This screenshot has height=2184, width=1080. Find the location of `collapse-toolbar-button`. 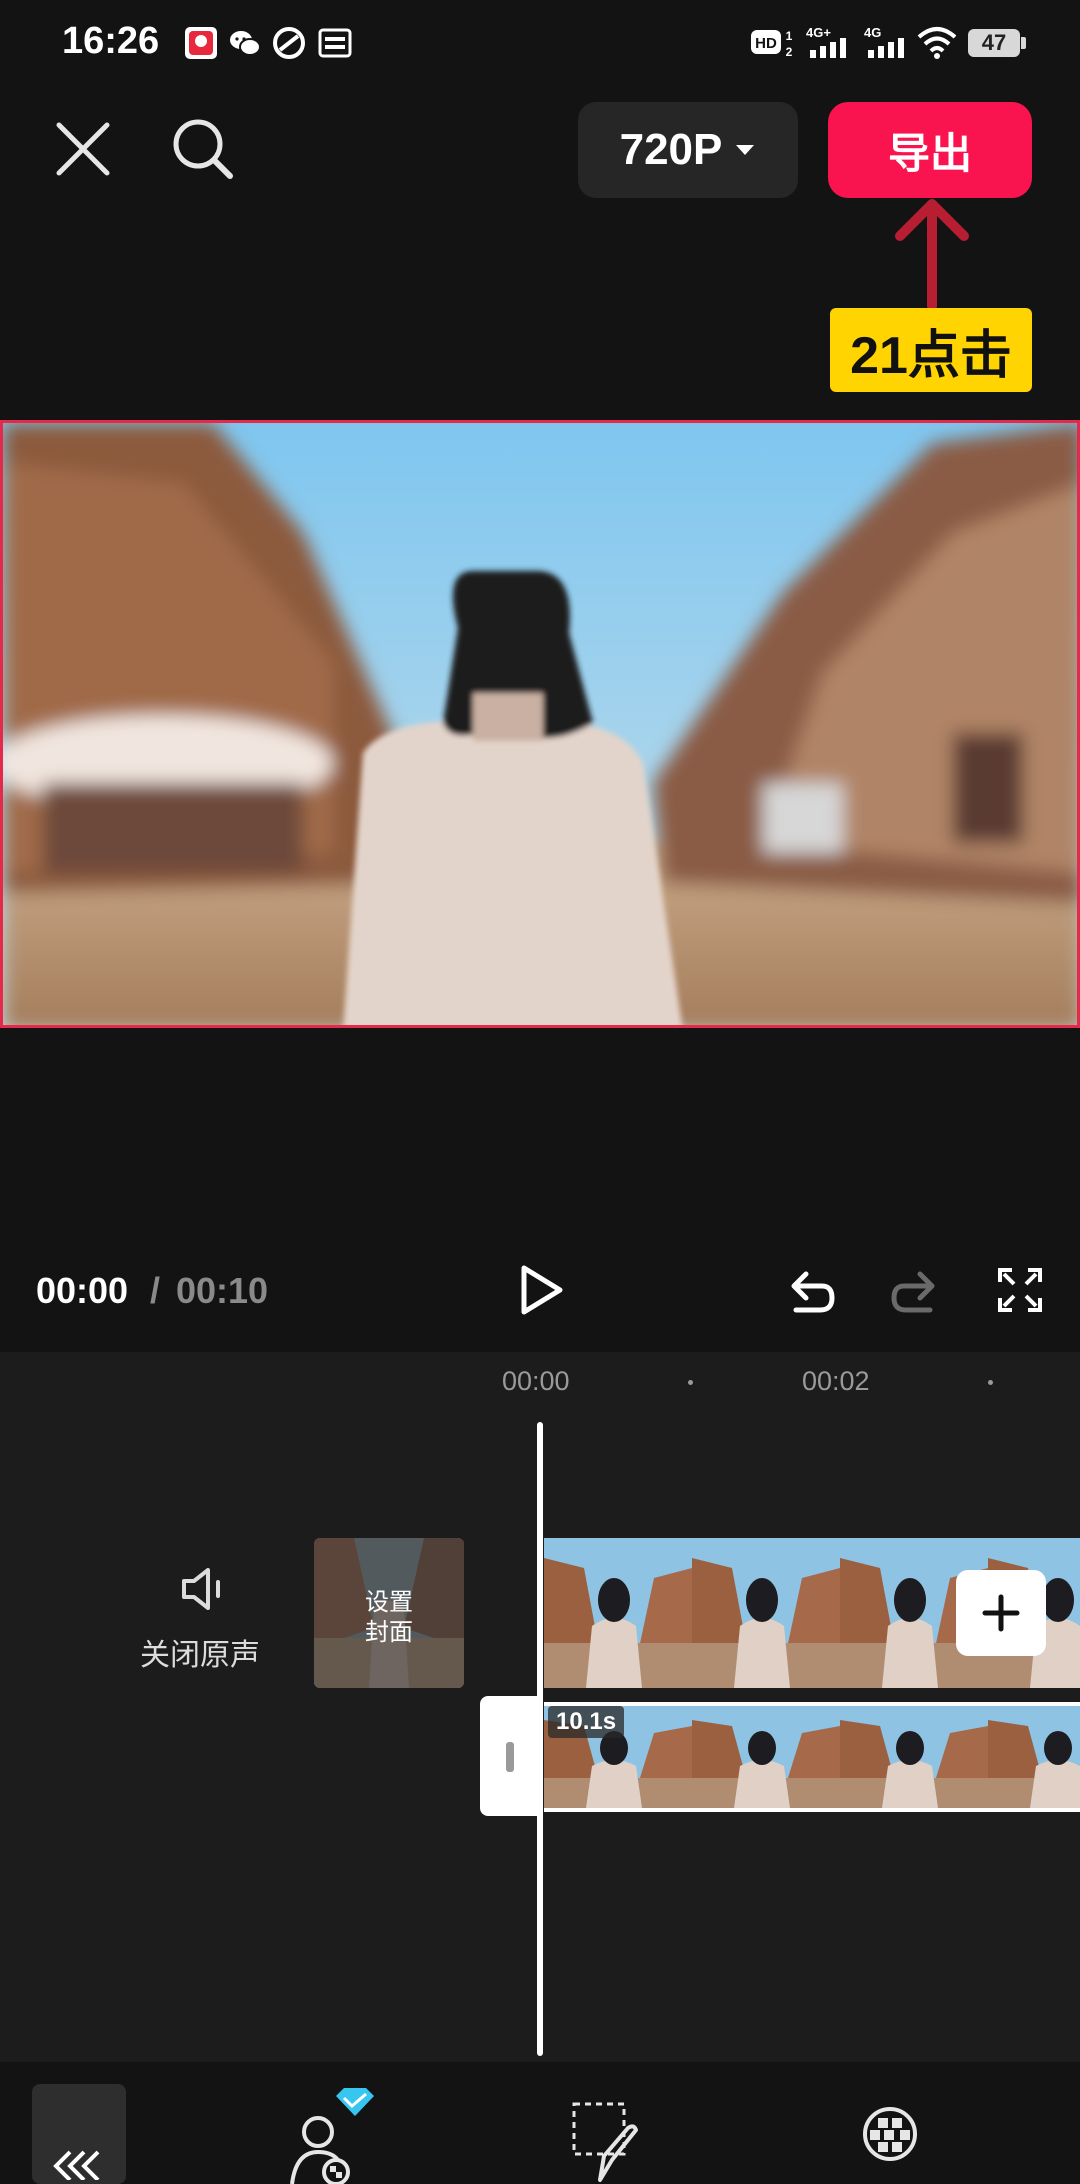

collapse-toolbar-button is located at coordinates (79, 2134).